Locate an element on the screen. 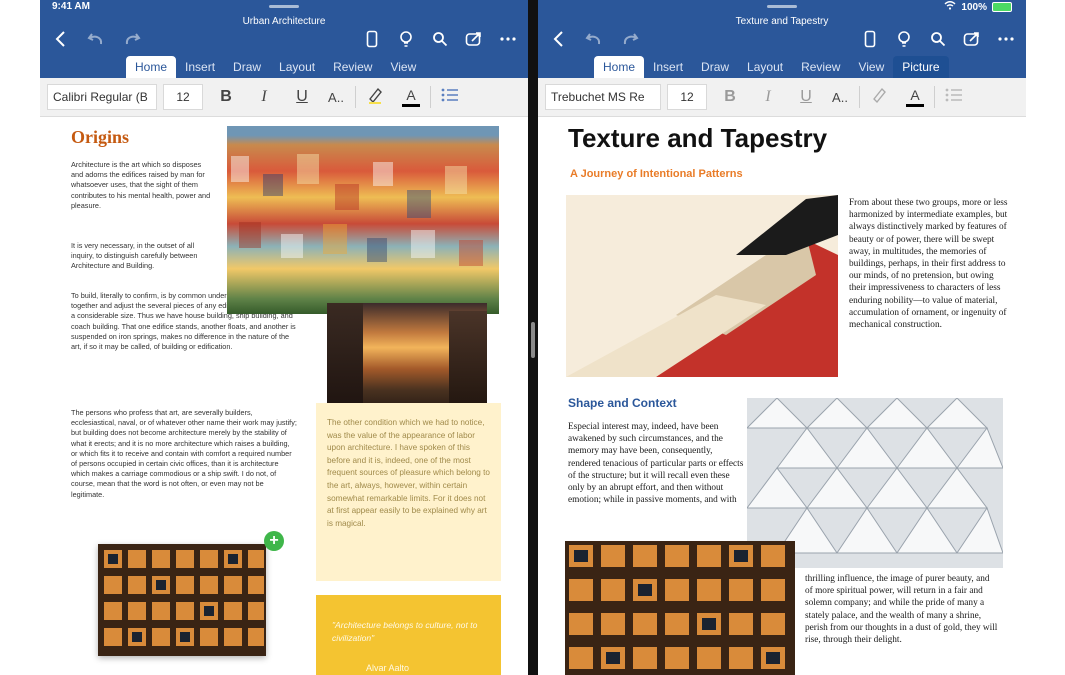  document-title-heading: Texture and Tapestry is located at coordinates (698, 138).